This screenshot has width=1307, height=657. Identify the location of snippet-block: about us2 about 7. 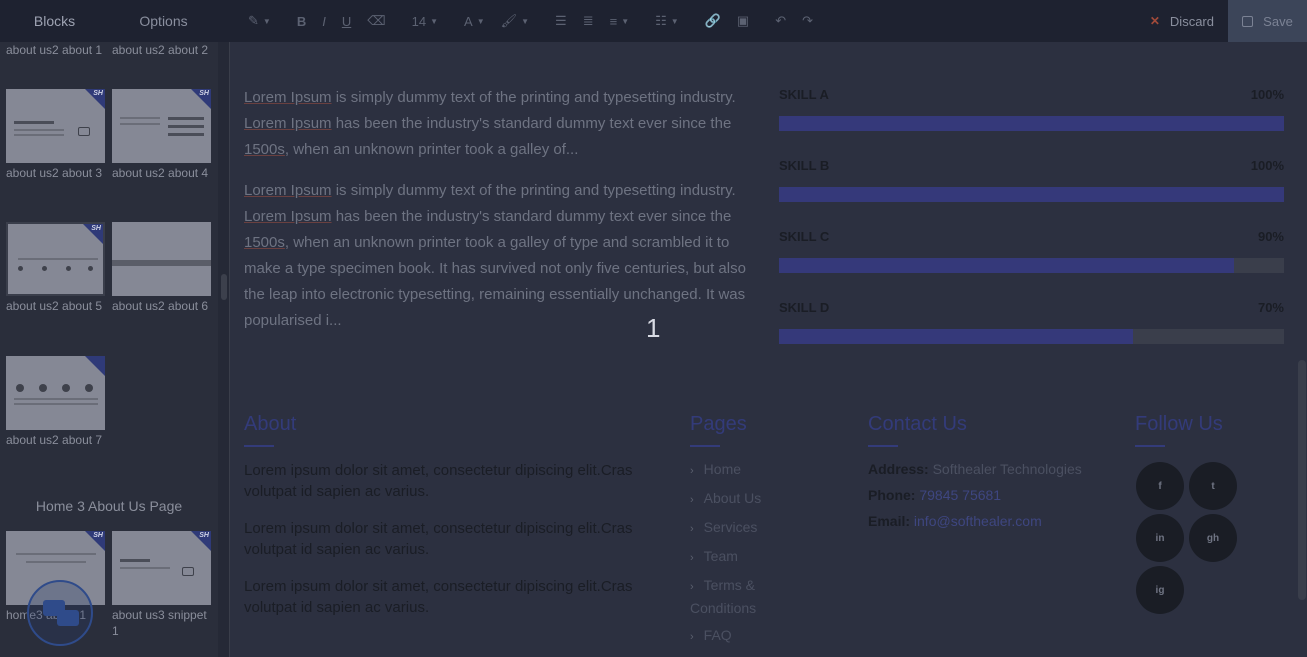
(55, 402).